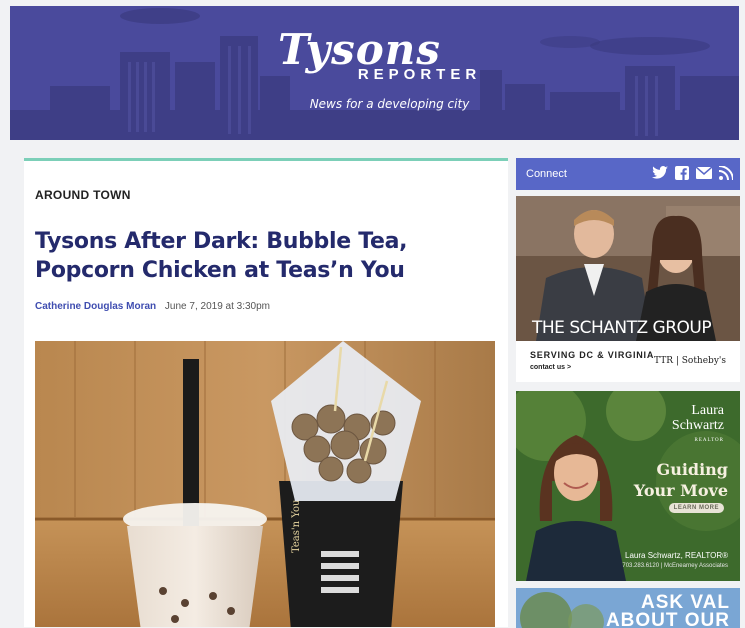 This screenshot has height=628, width=745. I want to click on ad2-learn-more-button: LEARN MORE, so click(696, 508).